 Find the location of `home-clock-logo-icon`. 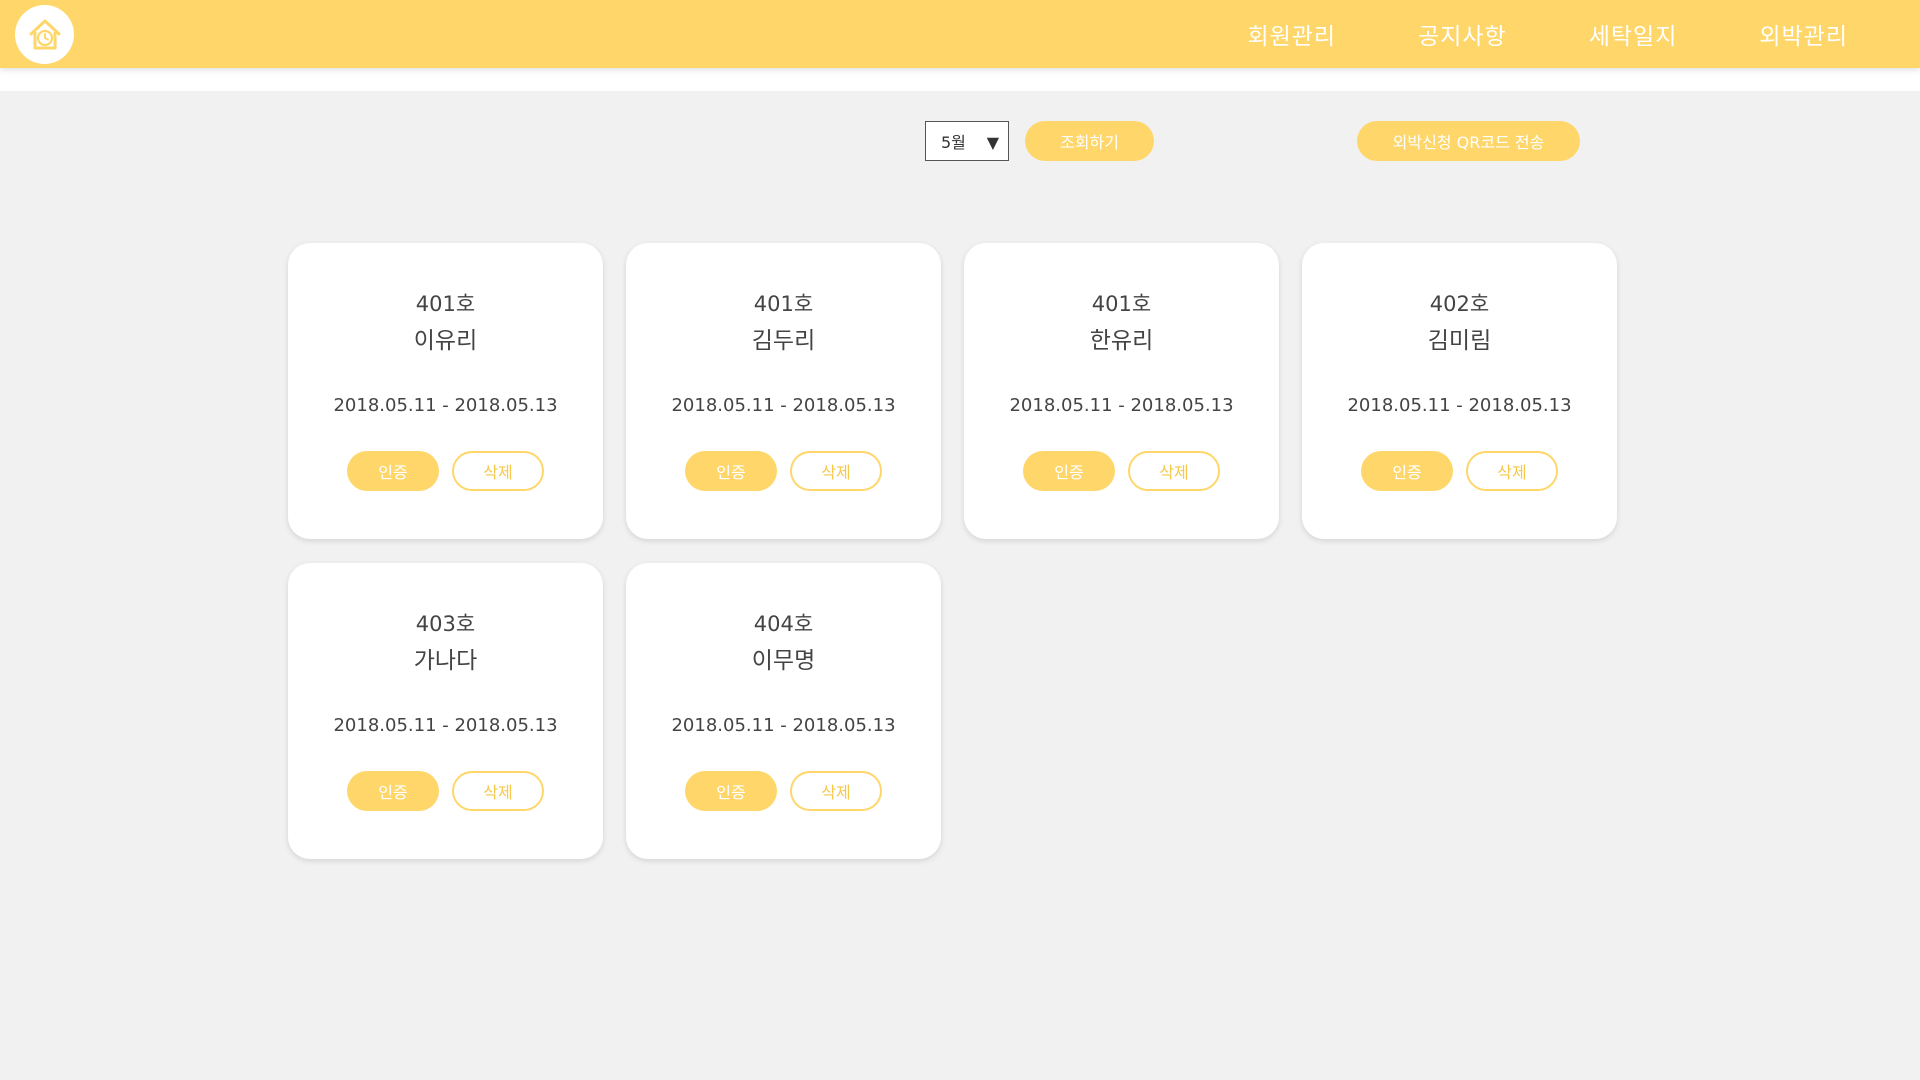

home-clock-logo-icon is located at coordinates (44, 34).